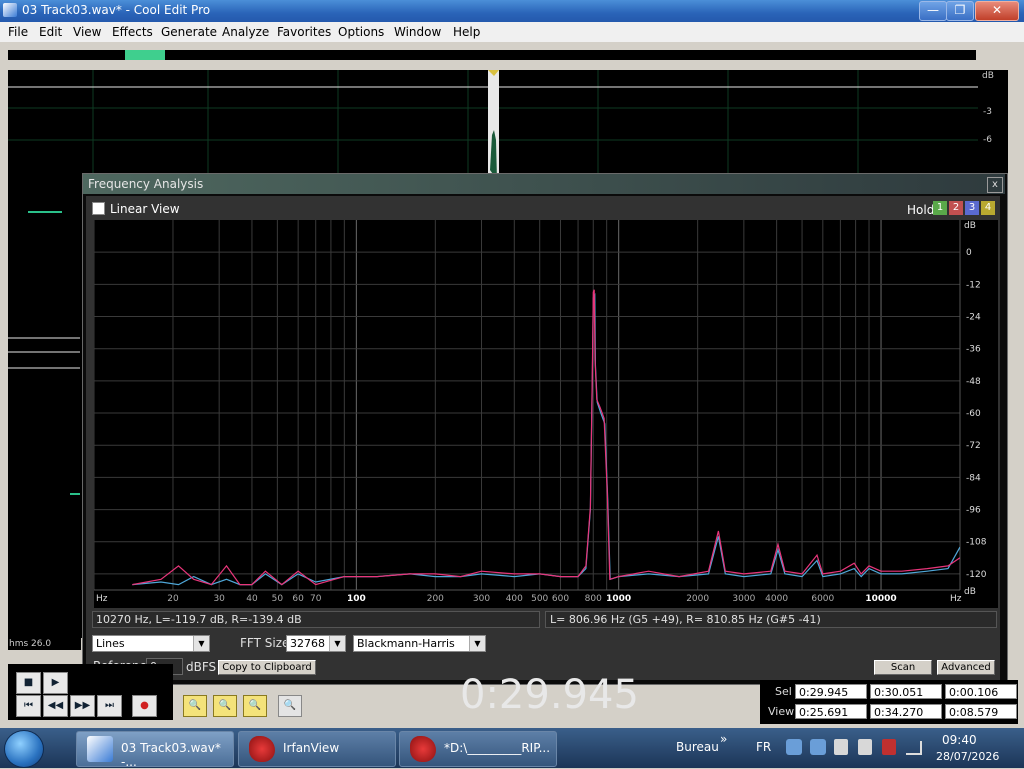  What do you see at coordinates (889, 747) in the screenshot?
I see `network-disconnected-icon` at bounding box center [889, 747].